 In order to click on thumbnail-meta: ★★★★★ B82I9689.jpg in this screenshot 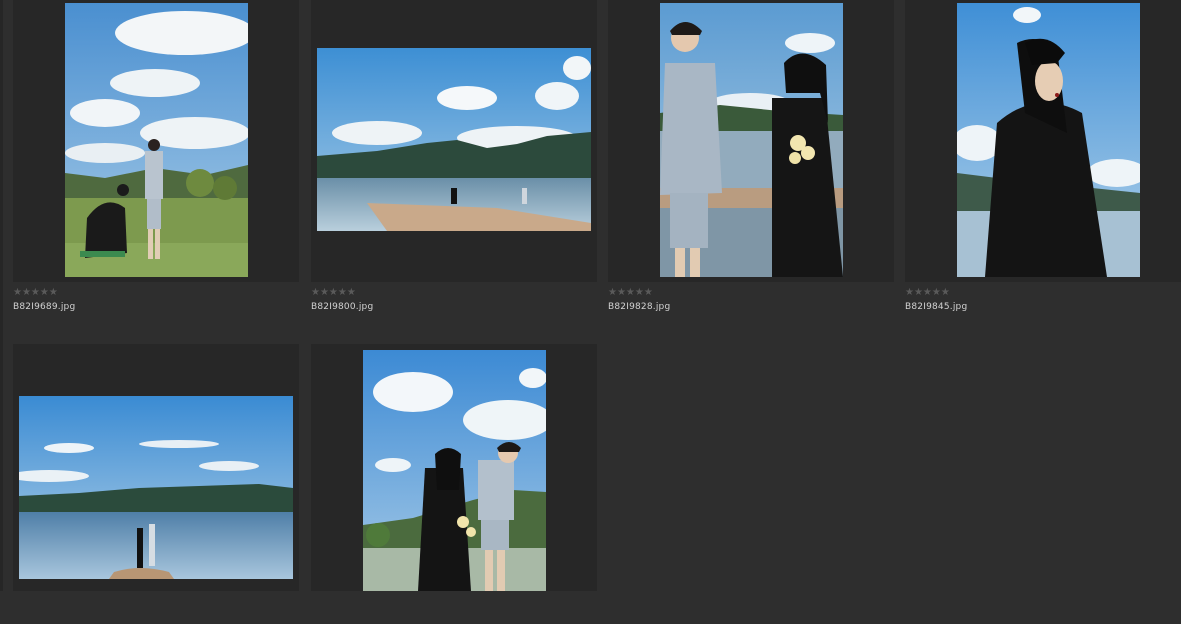, I will do `click(156, 301)`.